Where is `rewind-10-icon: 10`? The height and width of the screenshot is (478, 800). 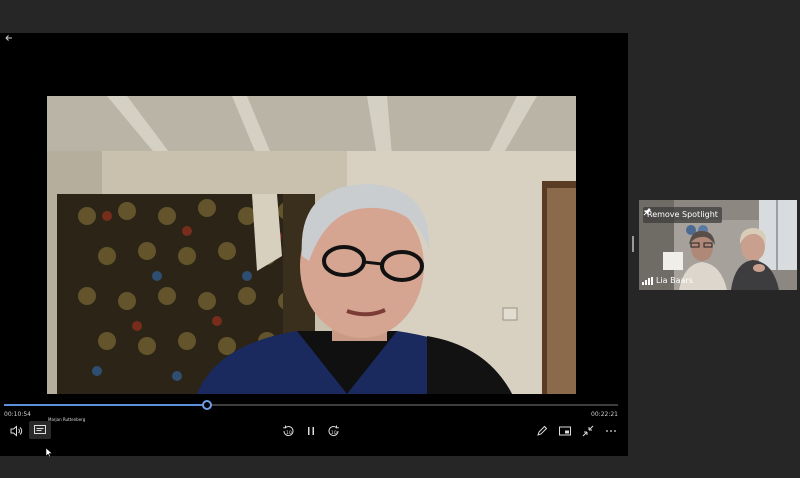
rewind-10-icon: 10 is located at coordinates (288, 431).